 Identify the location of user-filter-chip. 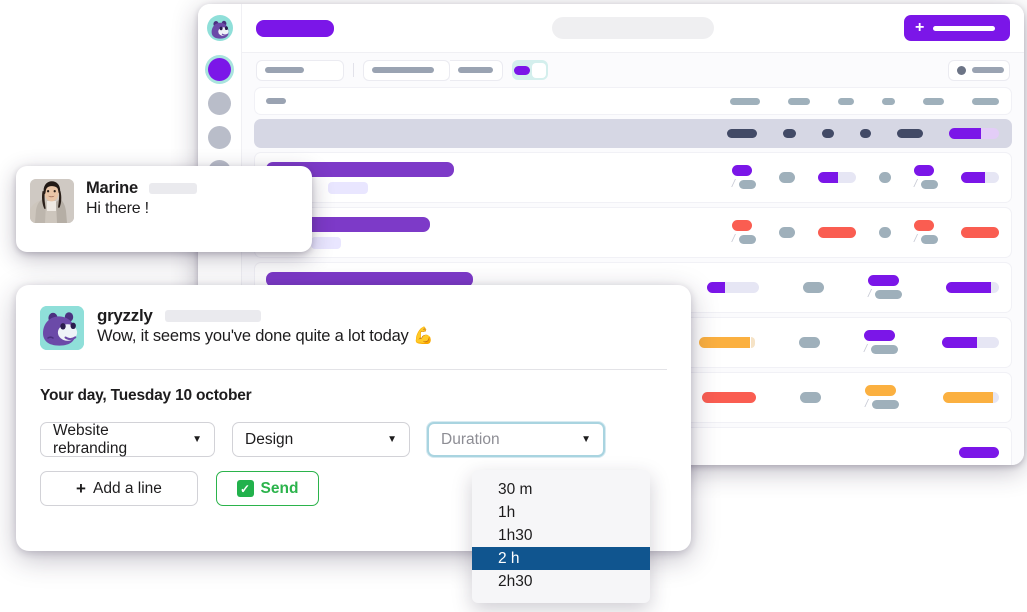
(979, 70).